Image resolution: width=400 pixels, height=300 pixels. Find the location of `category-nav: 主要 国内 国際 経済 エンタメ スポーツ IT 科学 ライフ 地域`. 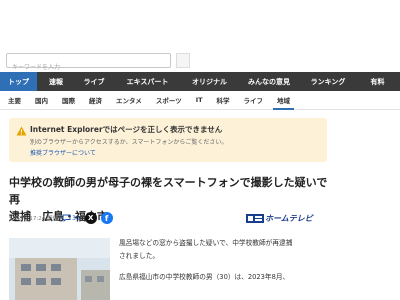

category-nav: 主要 国内 国際 経済 エンタメ スポーツ IT 科学 ライフ 地域 is located at coordinates (200, 100).